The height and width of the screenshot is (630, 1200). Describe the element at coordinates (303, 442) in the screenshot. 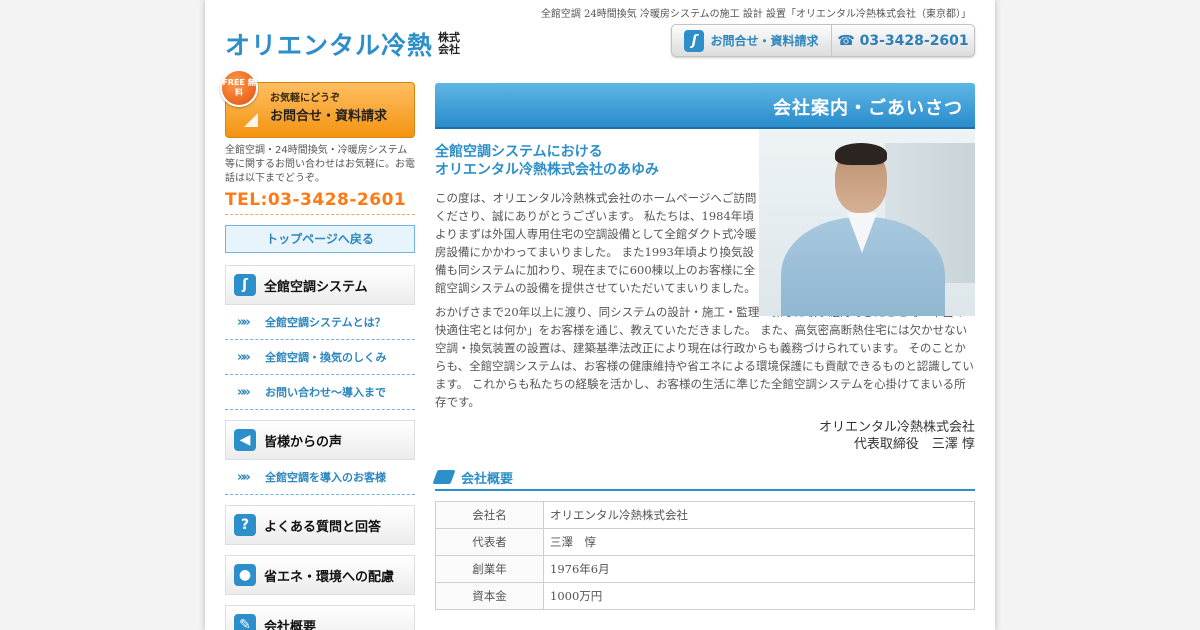

I see `menu-voice-label: 皆様からの声` at that location.